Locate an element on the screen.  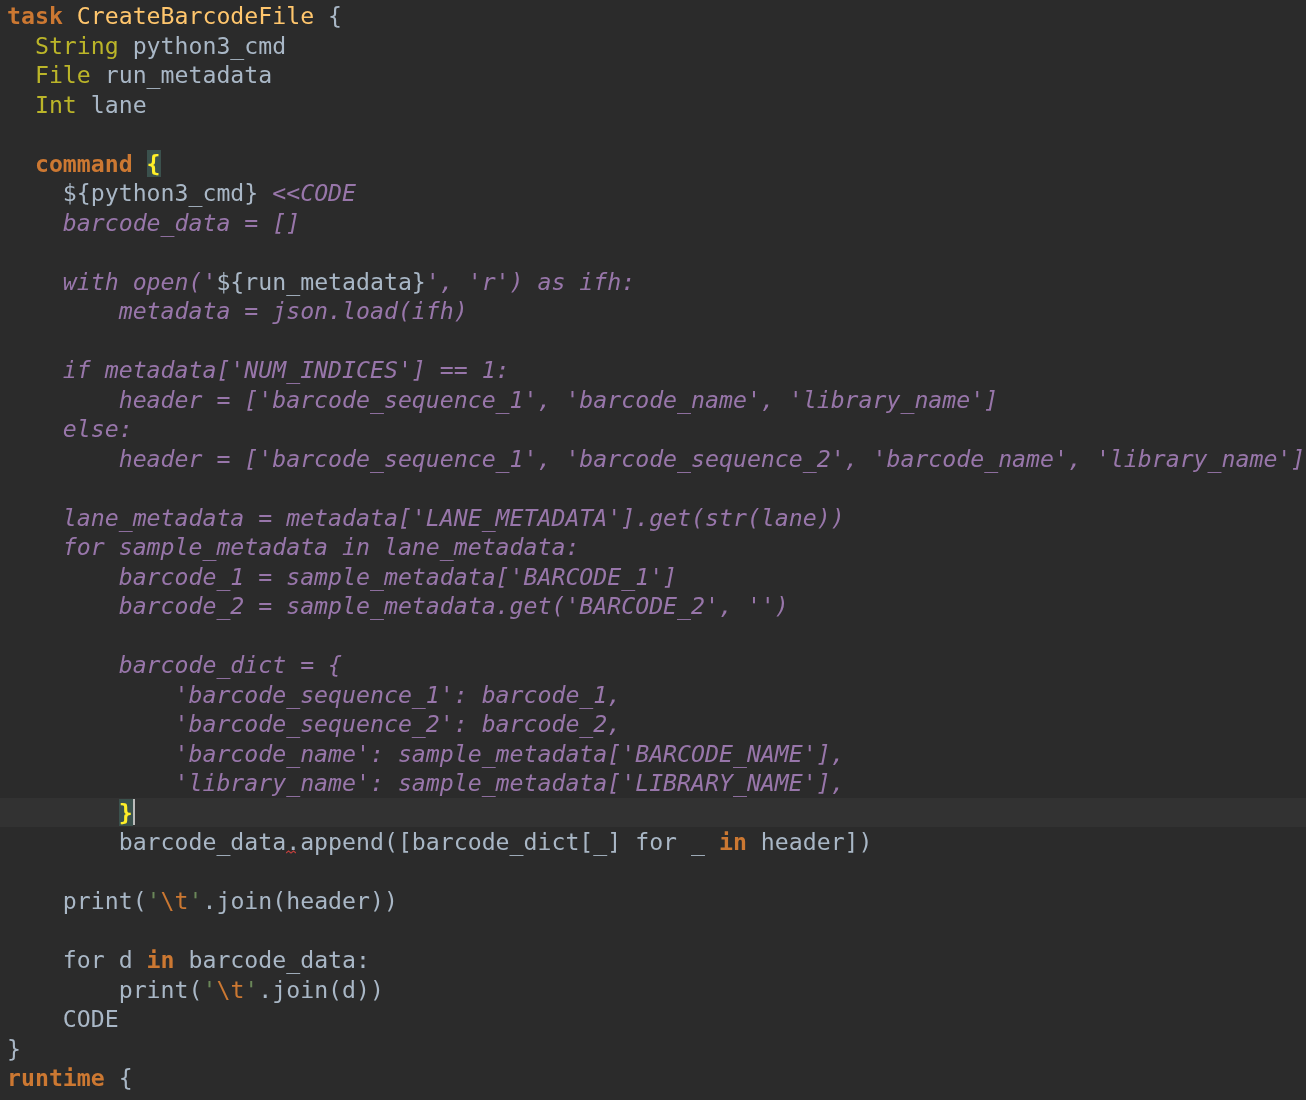
code-line: } is located at coordinates (14, 1048).